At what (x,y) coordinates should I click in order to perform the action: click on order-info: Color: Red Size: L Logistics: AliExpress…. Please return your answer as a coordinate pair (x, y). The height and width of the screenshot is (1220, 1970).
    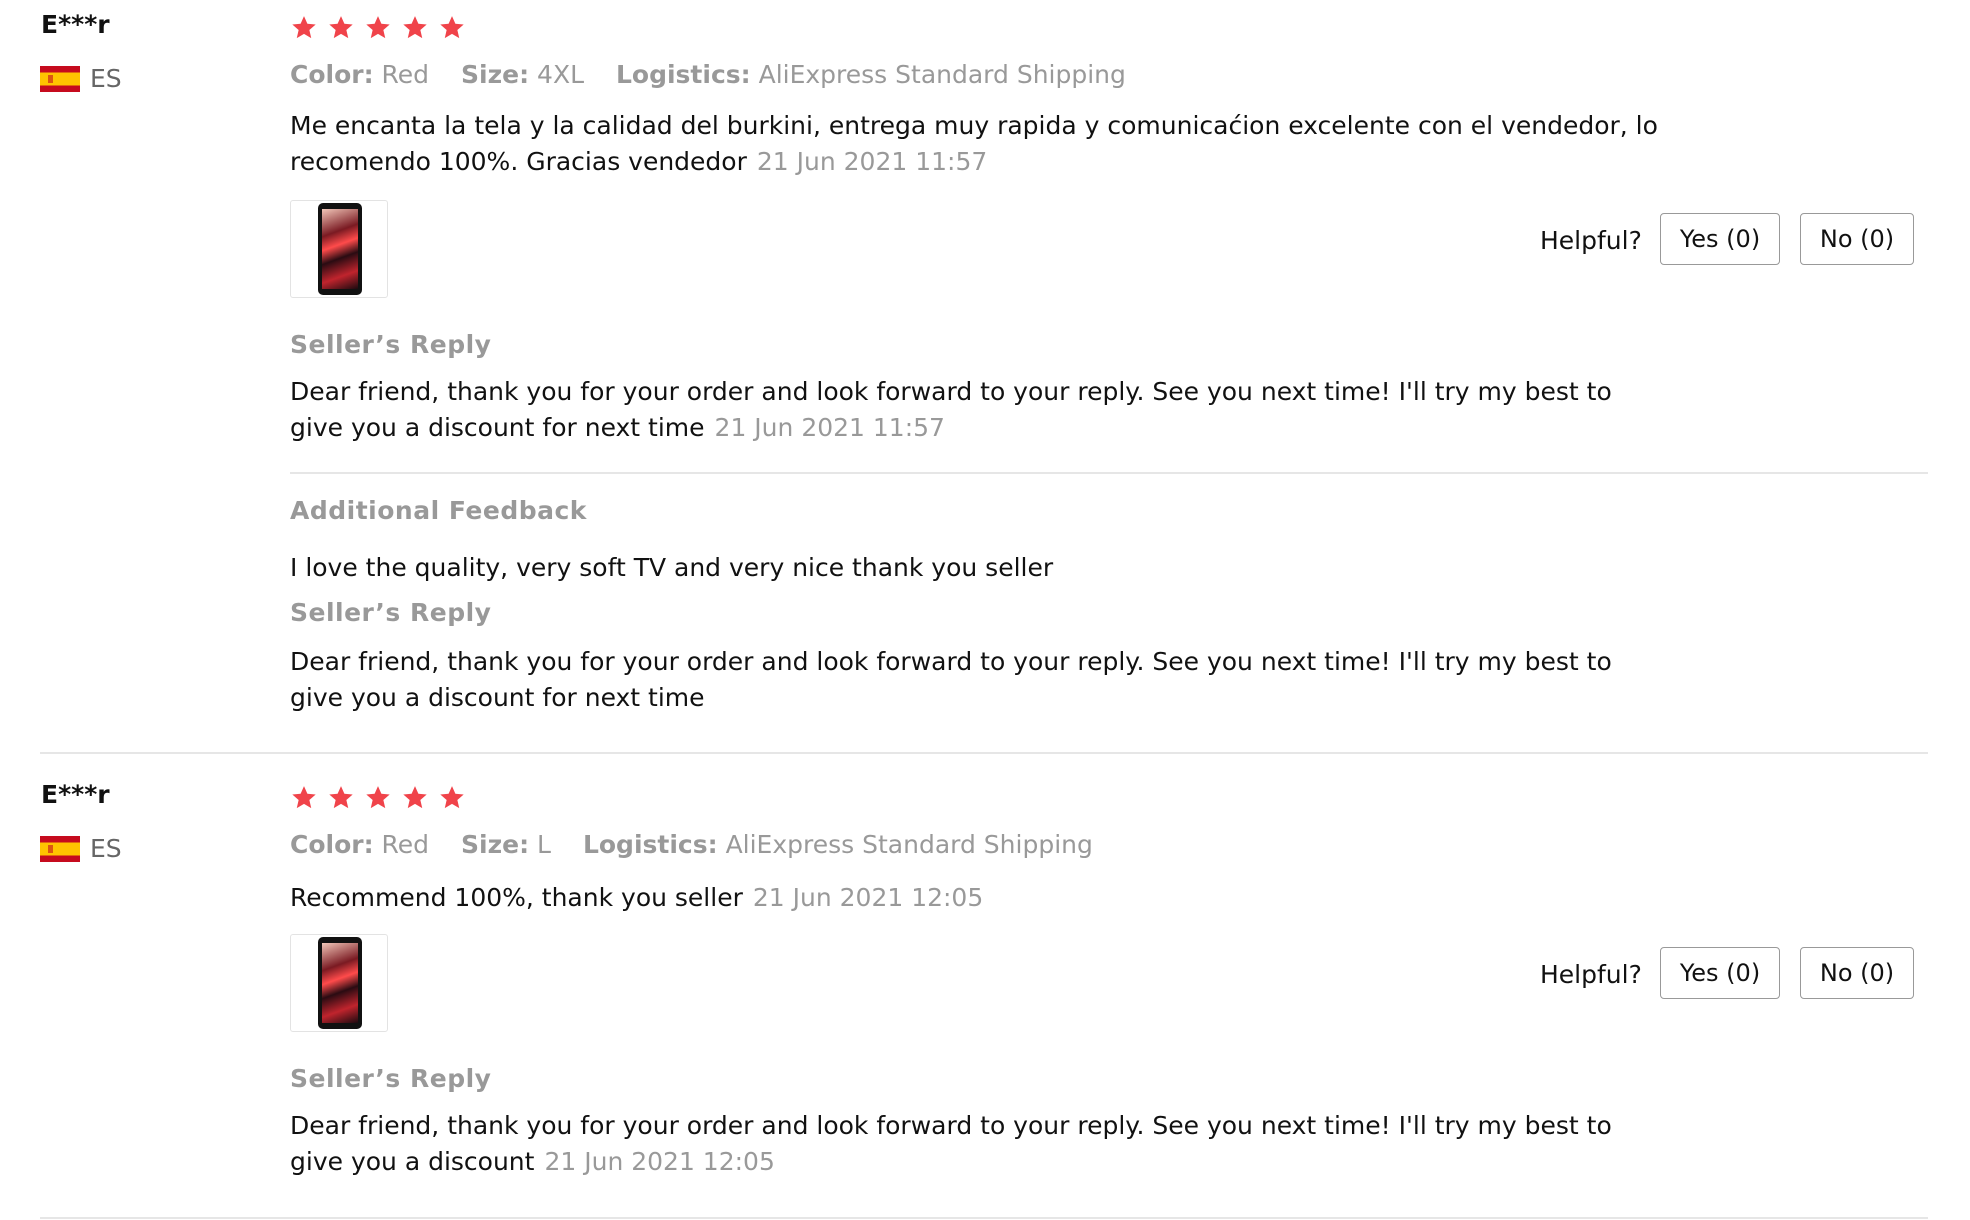
    Looking at the image, I should click on (691, 844).